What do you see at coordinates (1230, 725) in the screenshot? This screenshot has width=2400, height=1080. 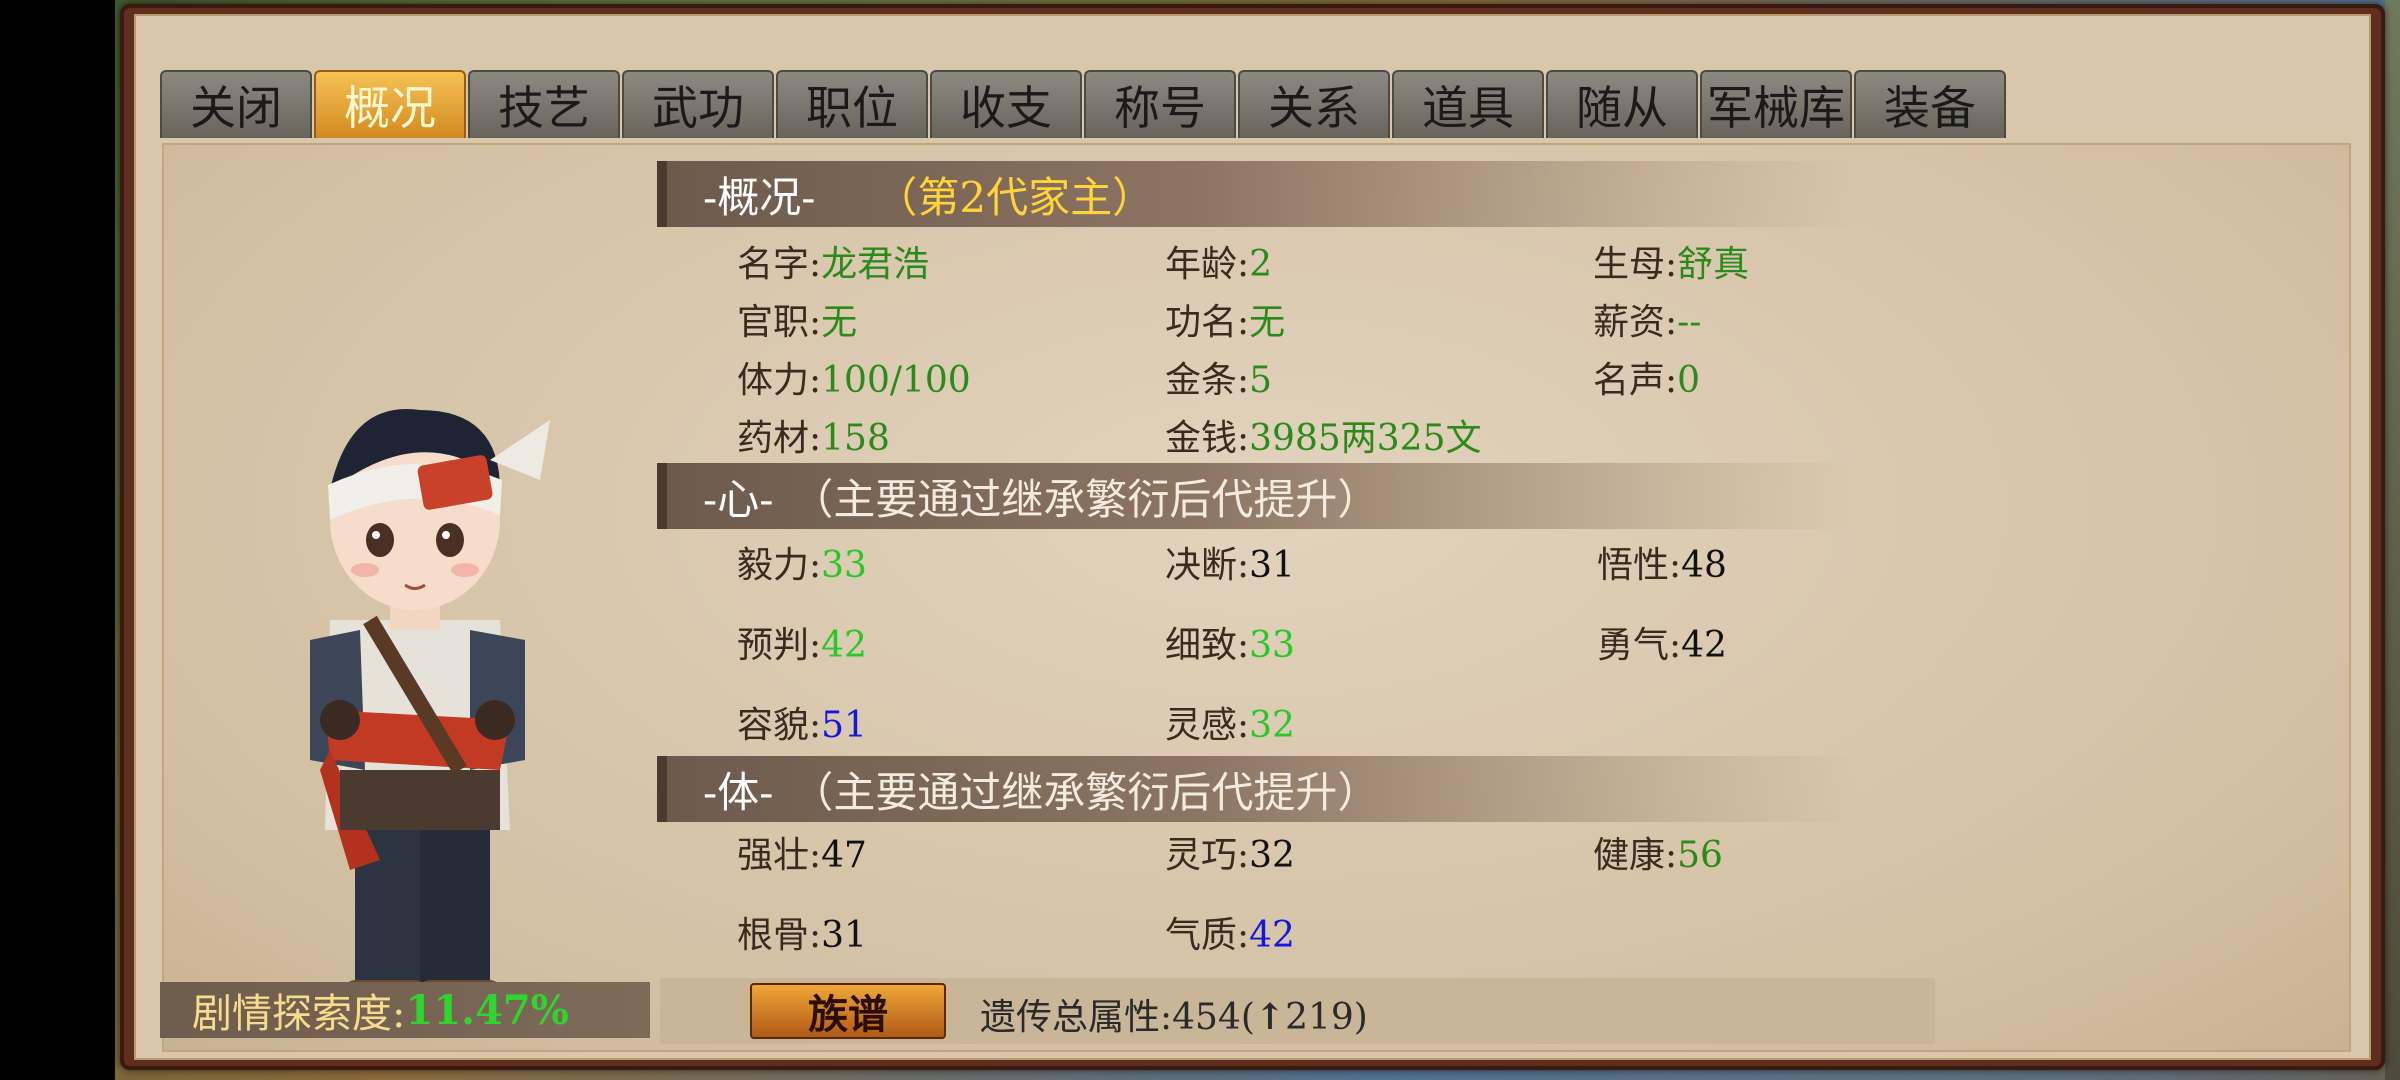 I see `field-inspiration: 灵感:32` at bounding box center [1230, 725].